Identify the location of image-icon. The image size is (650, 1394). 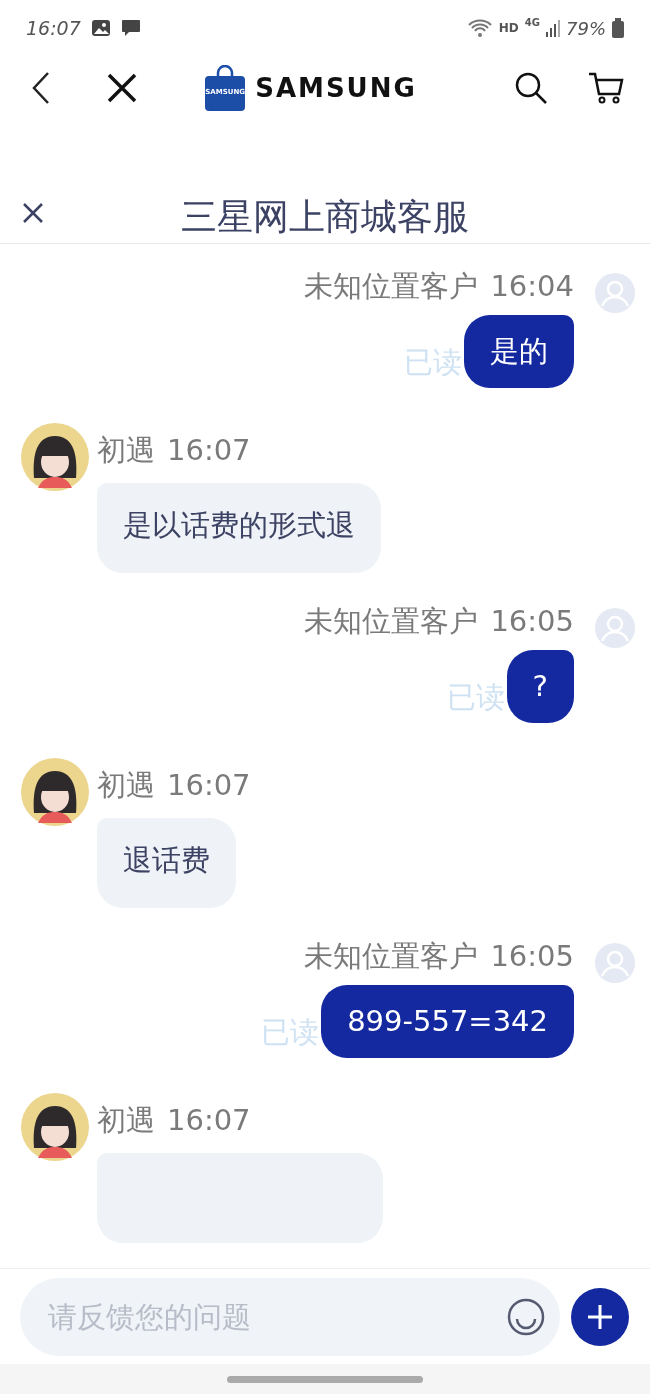
(100, 28).